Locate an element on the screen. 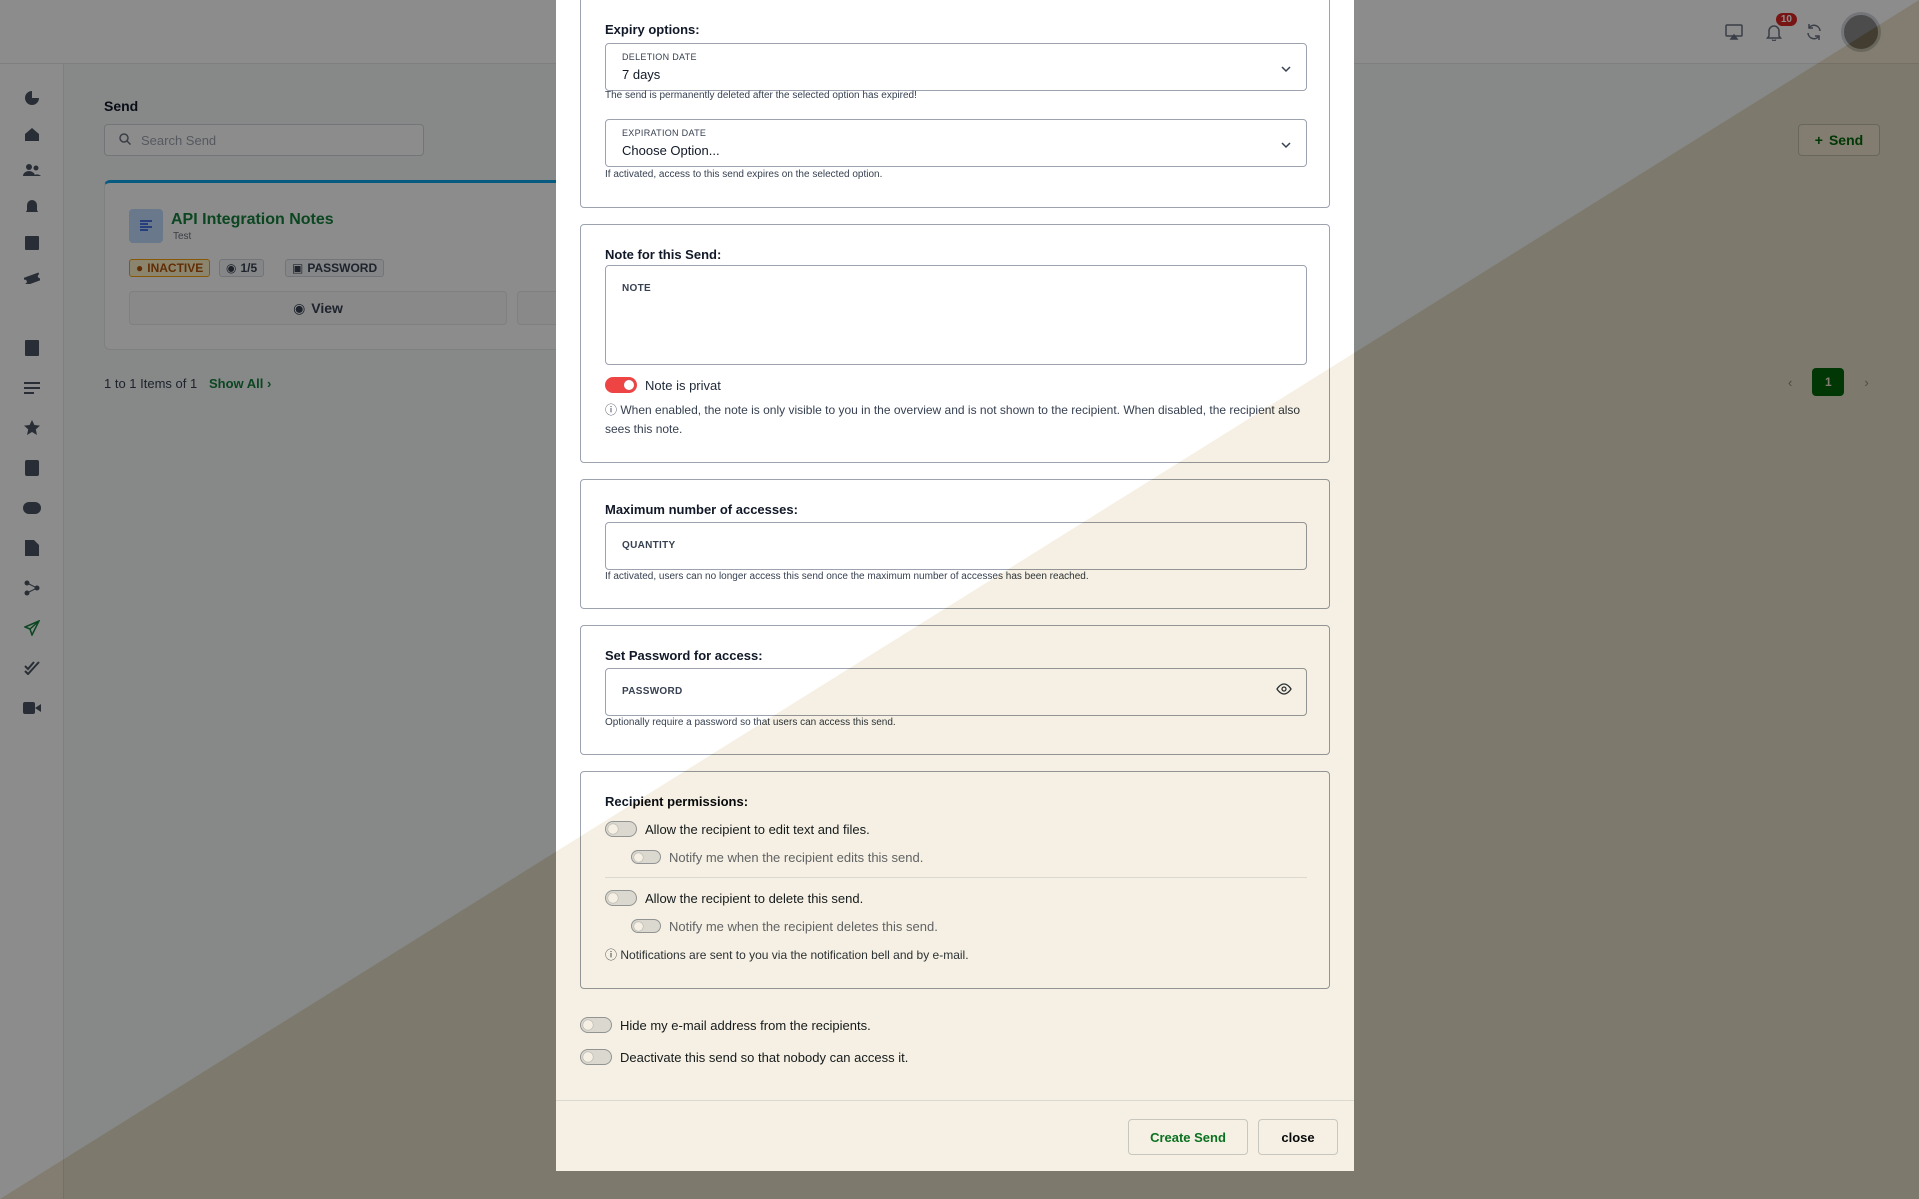 This screenshot has height=1199, width=1919. notify-edit-toggle is located at coordinates (646, 857).